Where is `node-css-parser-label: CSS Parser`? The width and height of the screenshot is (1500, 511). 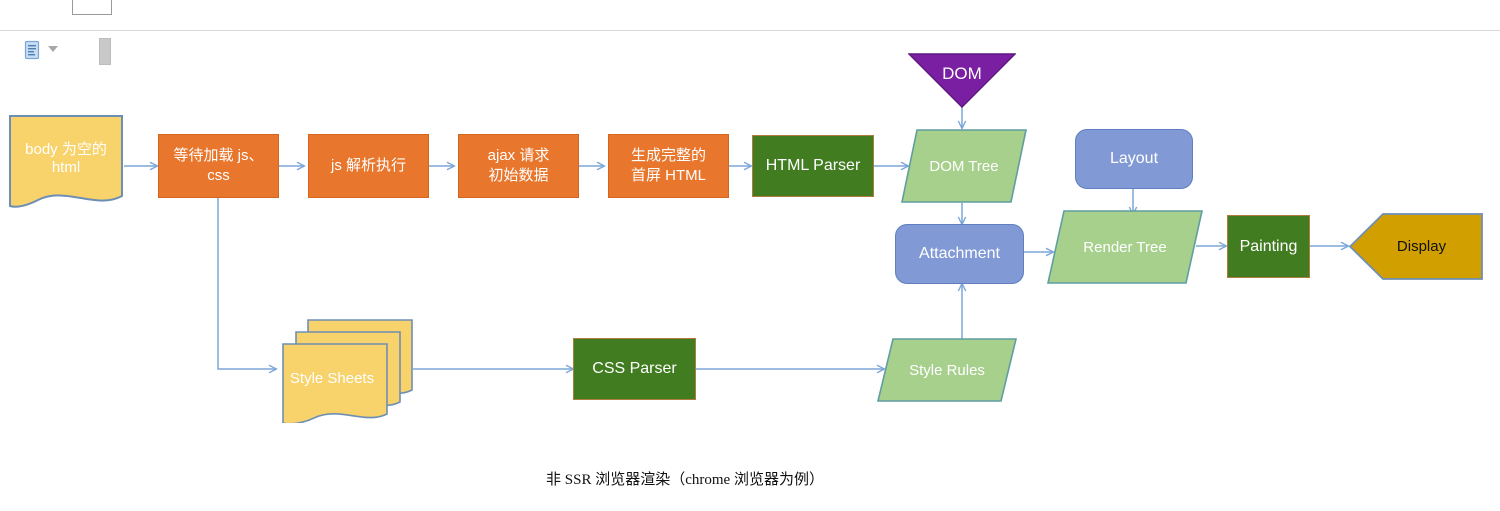
node-css-parser-label: CSS Parser is located at coordinates (634, 369).